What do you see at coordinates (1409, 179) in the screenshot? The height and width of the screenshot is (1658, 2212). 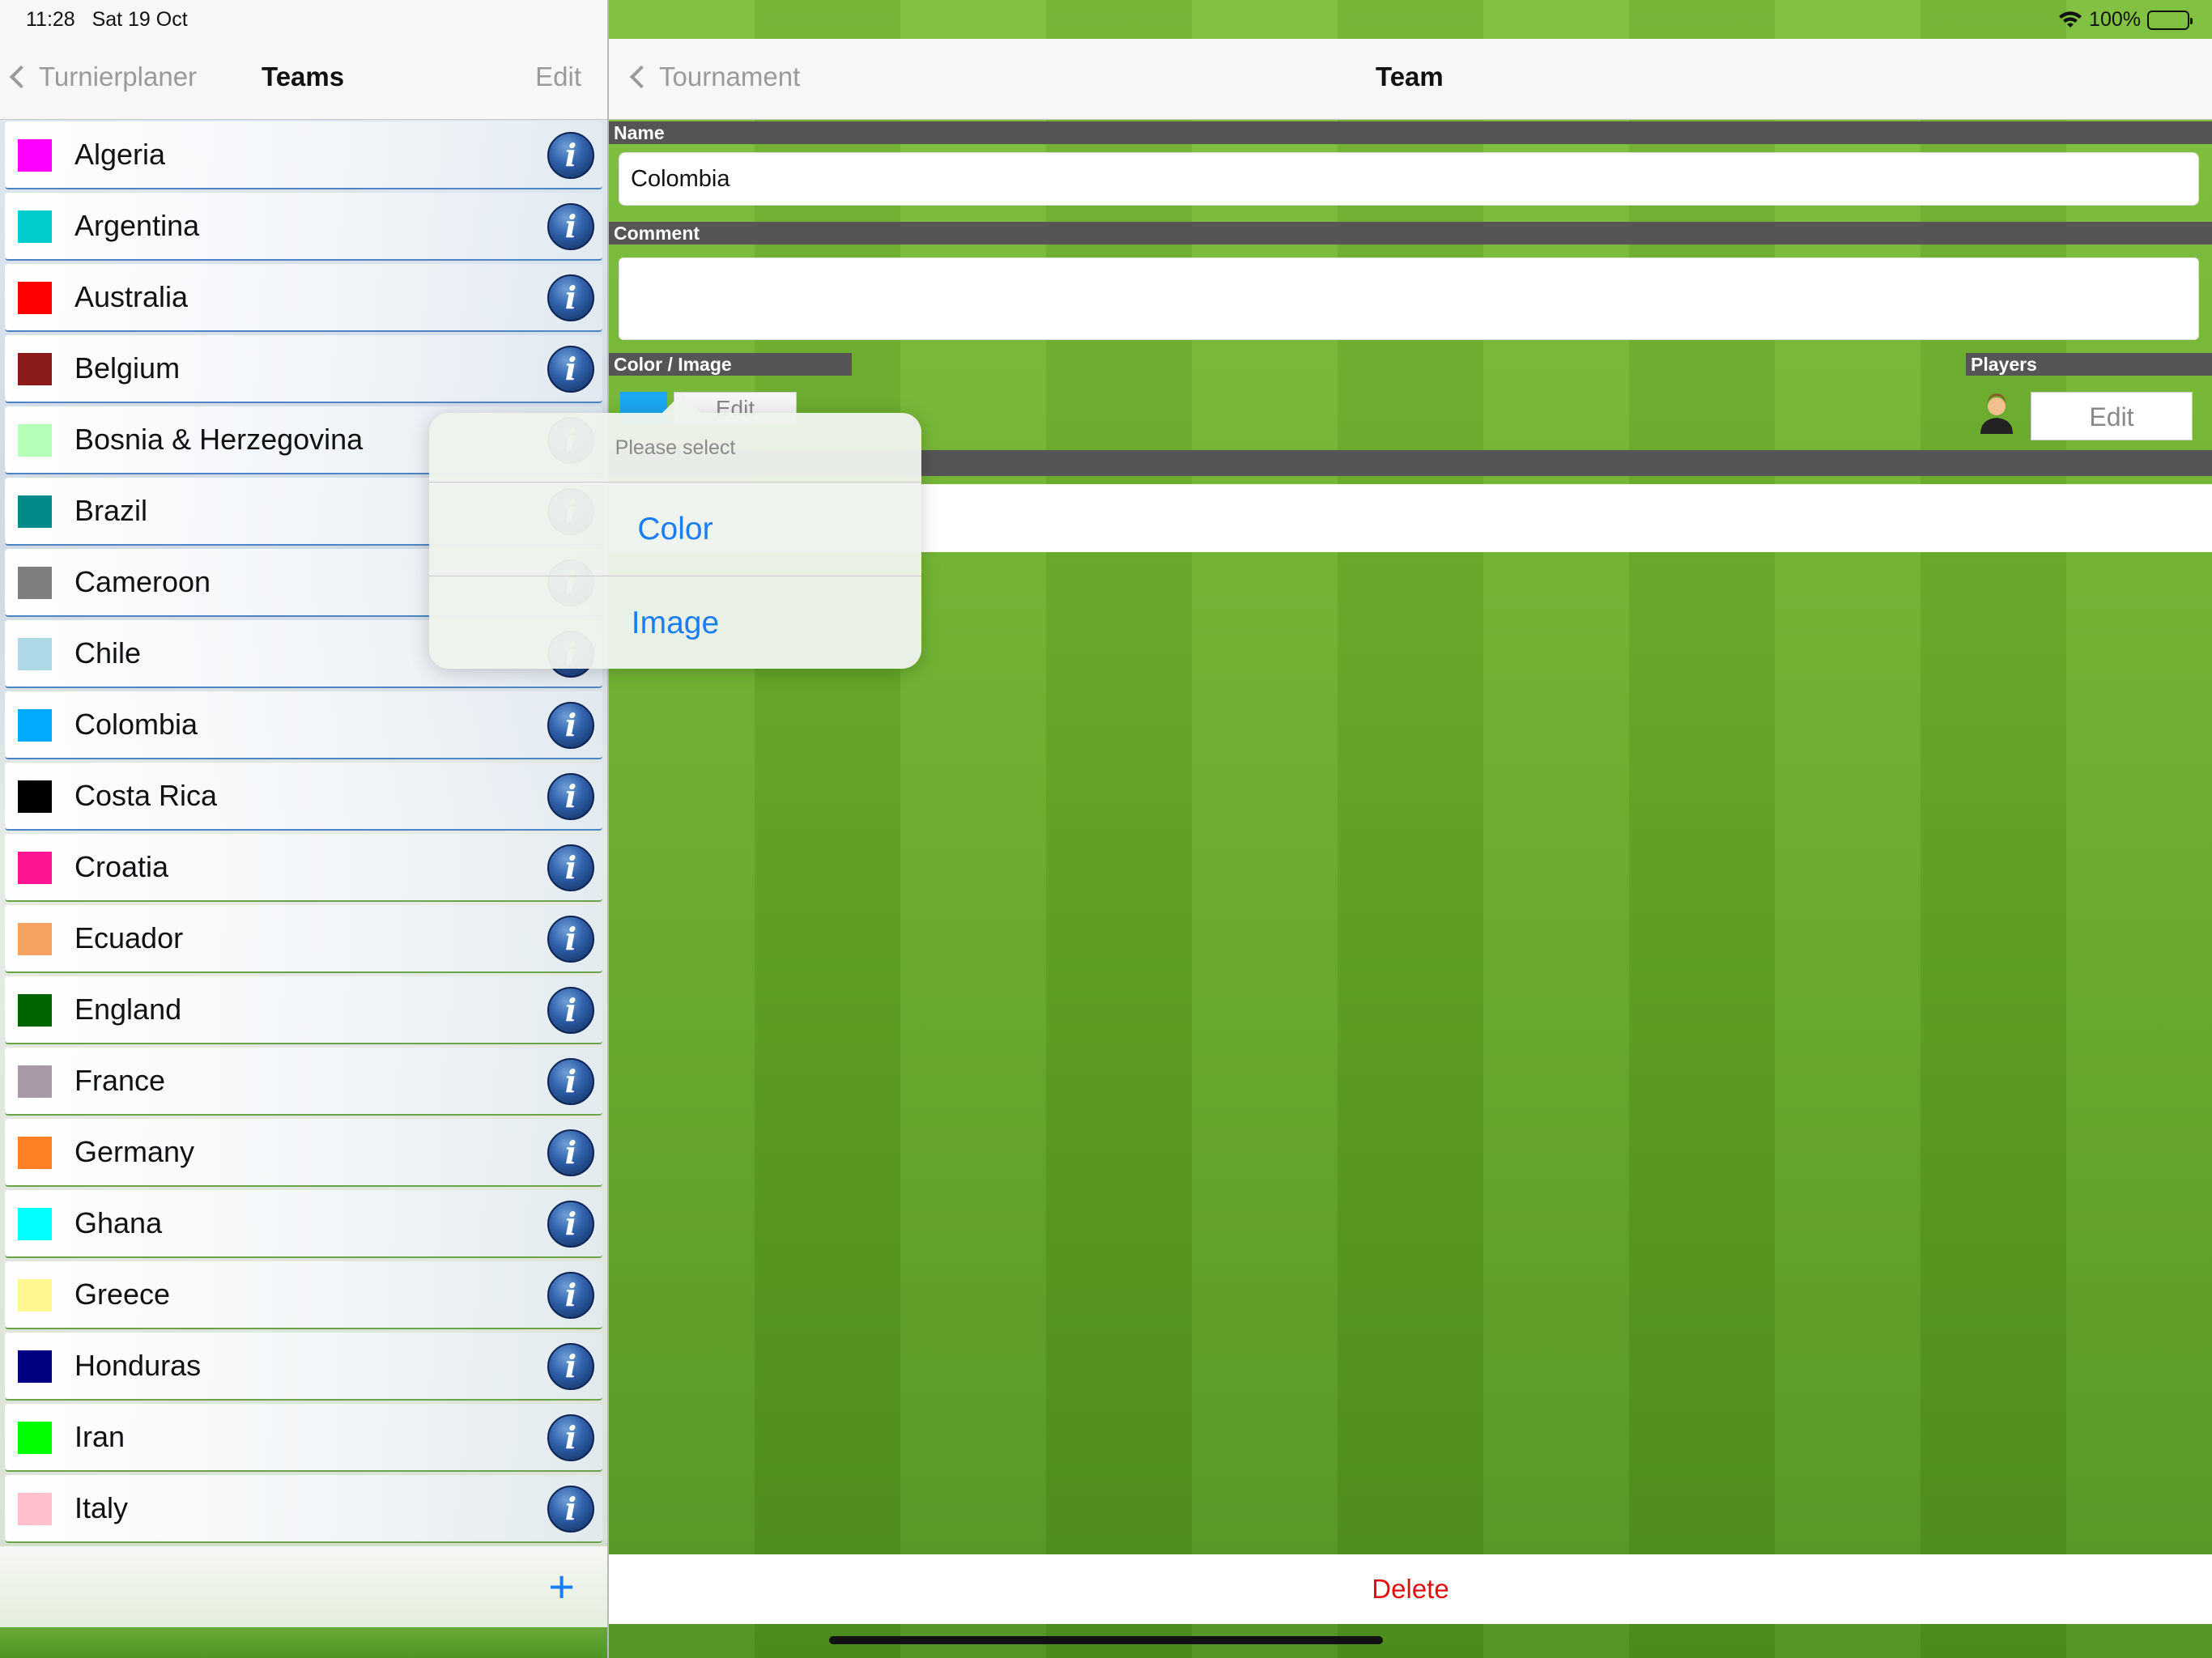 I see `team-name-field: Colombia` at bounding box center [1409, 179].